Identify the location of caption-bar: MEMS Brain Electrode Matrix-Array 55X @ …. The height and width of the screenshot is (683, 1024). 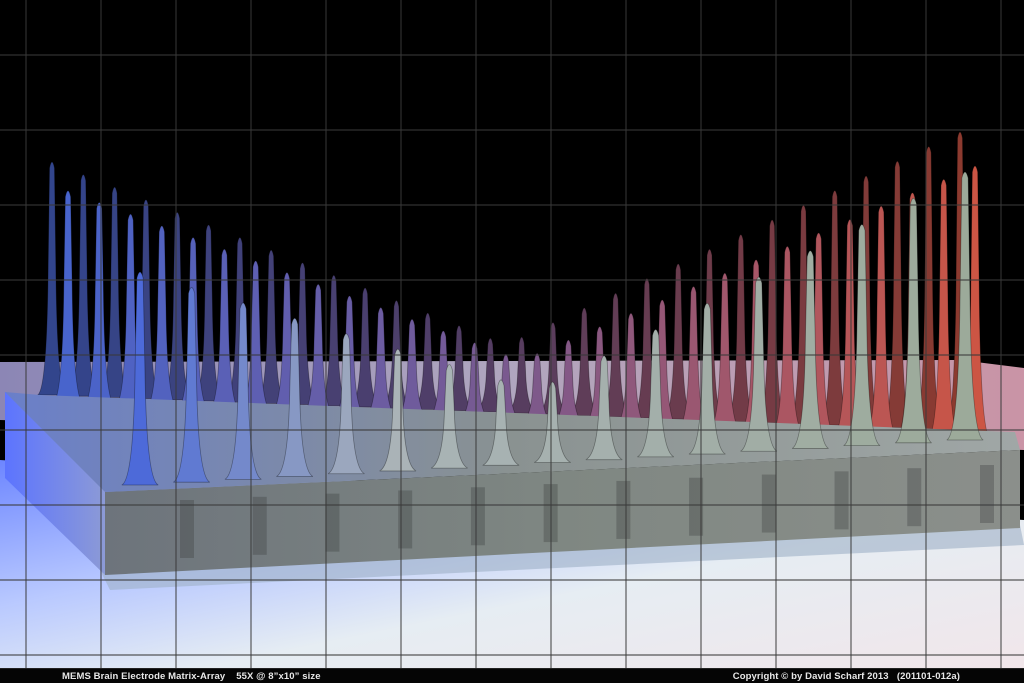
(512, 675).